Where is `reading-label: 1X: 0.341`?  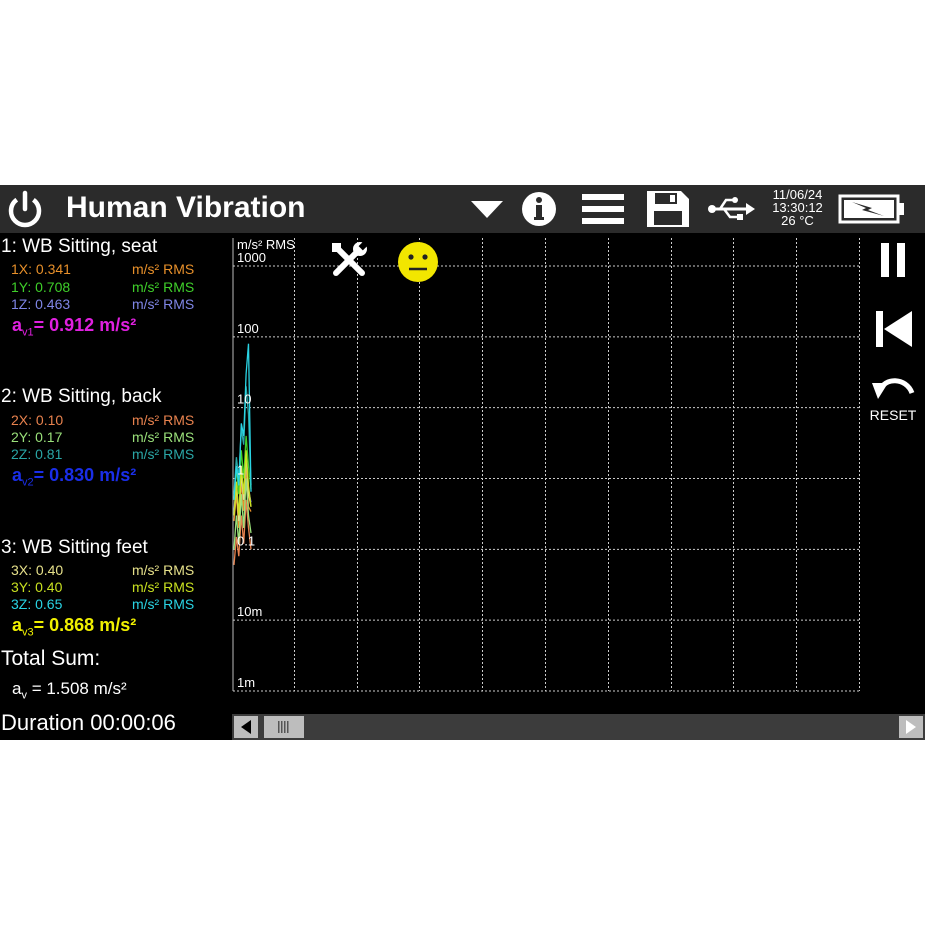
reading-label: 1X: 0.341 is located at coordinates (41, 269).